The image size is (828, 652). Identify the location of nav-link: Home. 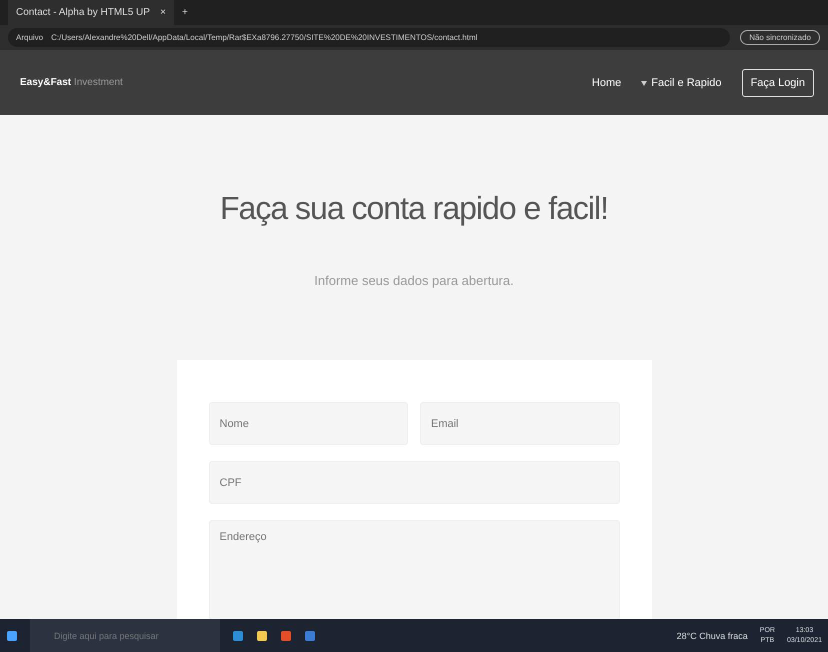
(607, 82).